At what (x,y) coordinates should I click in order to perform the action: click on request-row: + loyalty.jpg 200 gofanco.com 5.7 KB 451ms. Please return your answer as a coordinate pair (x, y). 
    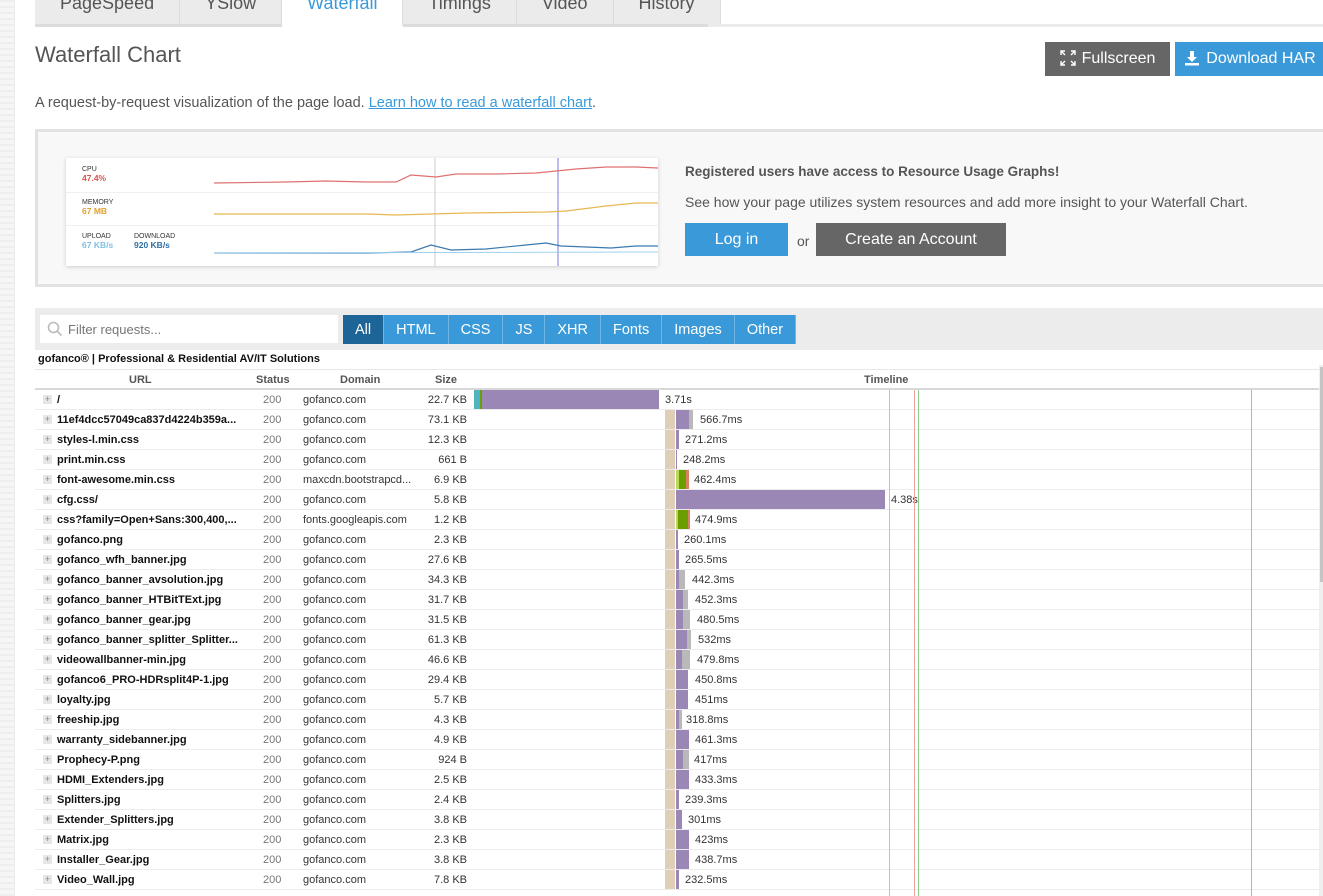
    Looking at the image, I should click on (677, 700).